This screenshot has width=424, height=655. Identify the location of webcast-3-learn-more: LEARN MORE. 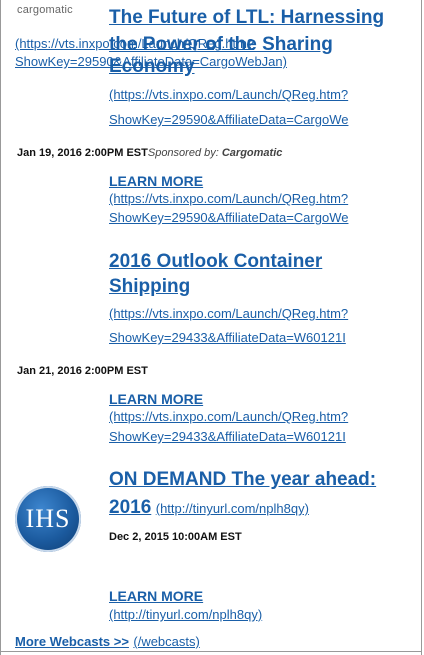
(156, 596).